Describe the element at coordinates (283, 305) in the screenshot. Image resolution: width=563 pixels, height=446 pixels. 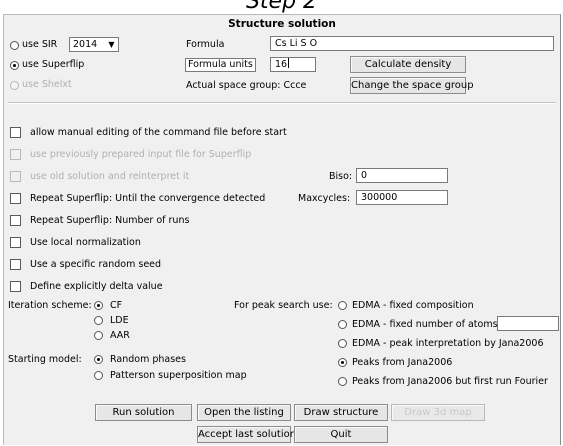
I see `peak-search-label: For peak search use:` at that location.